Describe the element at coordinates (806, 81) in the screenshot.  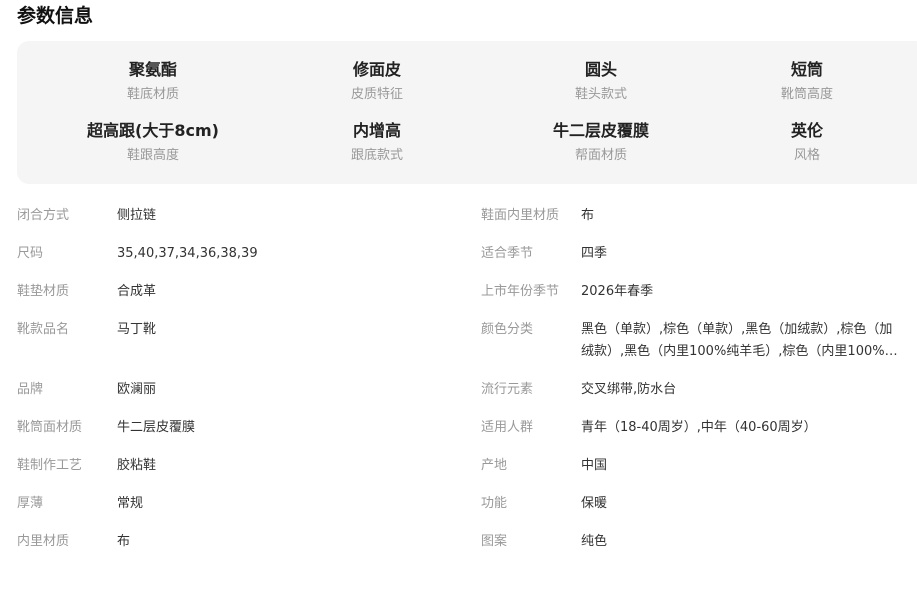
I see `highlight-item: 短筒 靴筒高度` at that location.